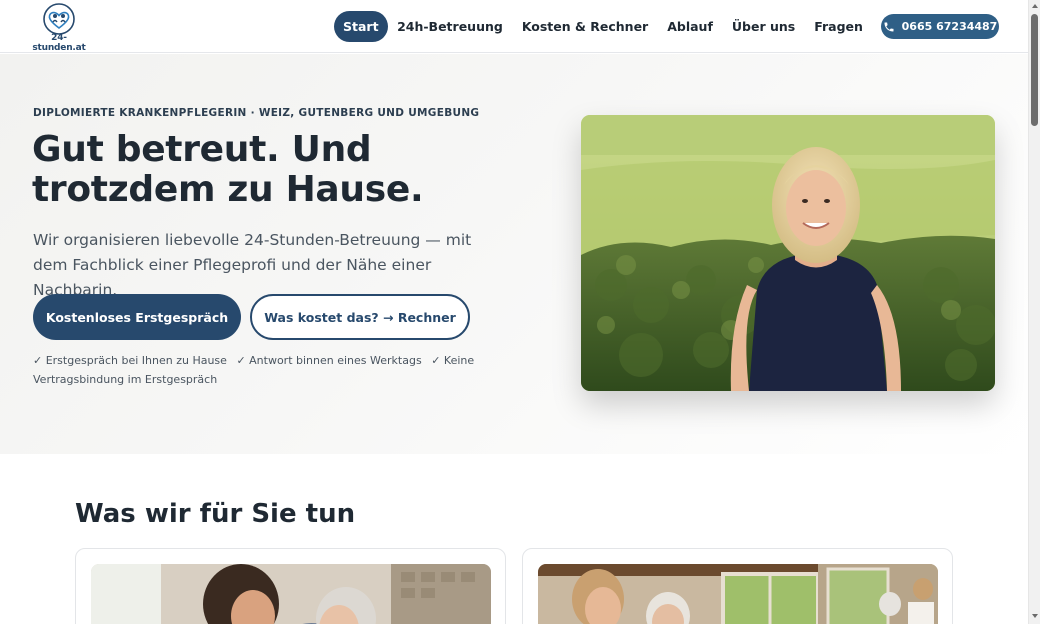 This screenshot has height=624, width=1040. What do you see at coordinates (1034, 70) in the screenshot?
I see `scrollbar-thumb` at bounding box center [1034, 70].